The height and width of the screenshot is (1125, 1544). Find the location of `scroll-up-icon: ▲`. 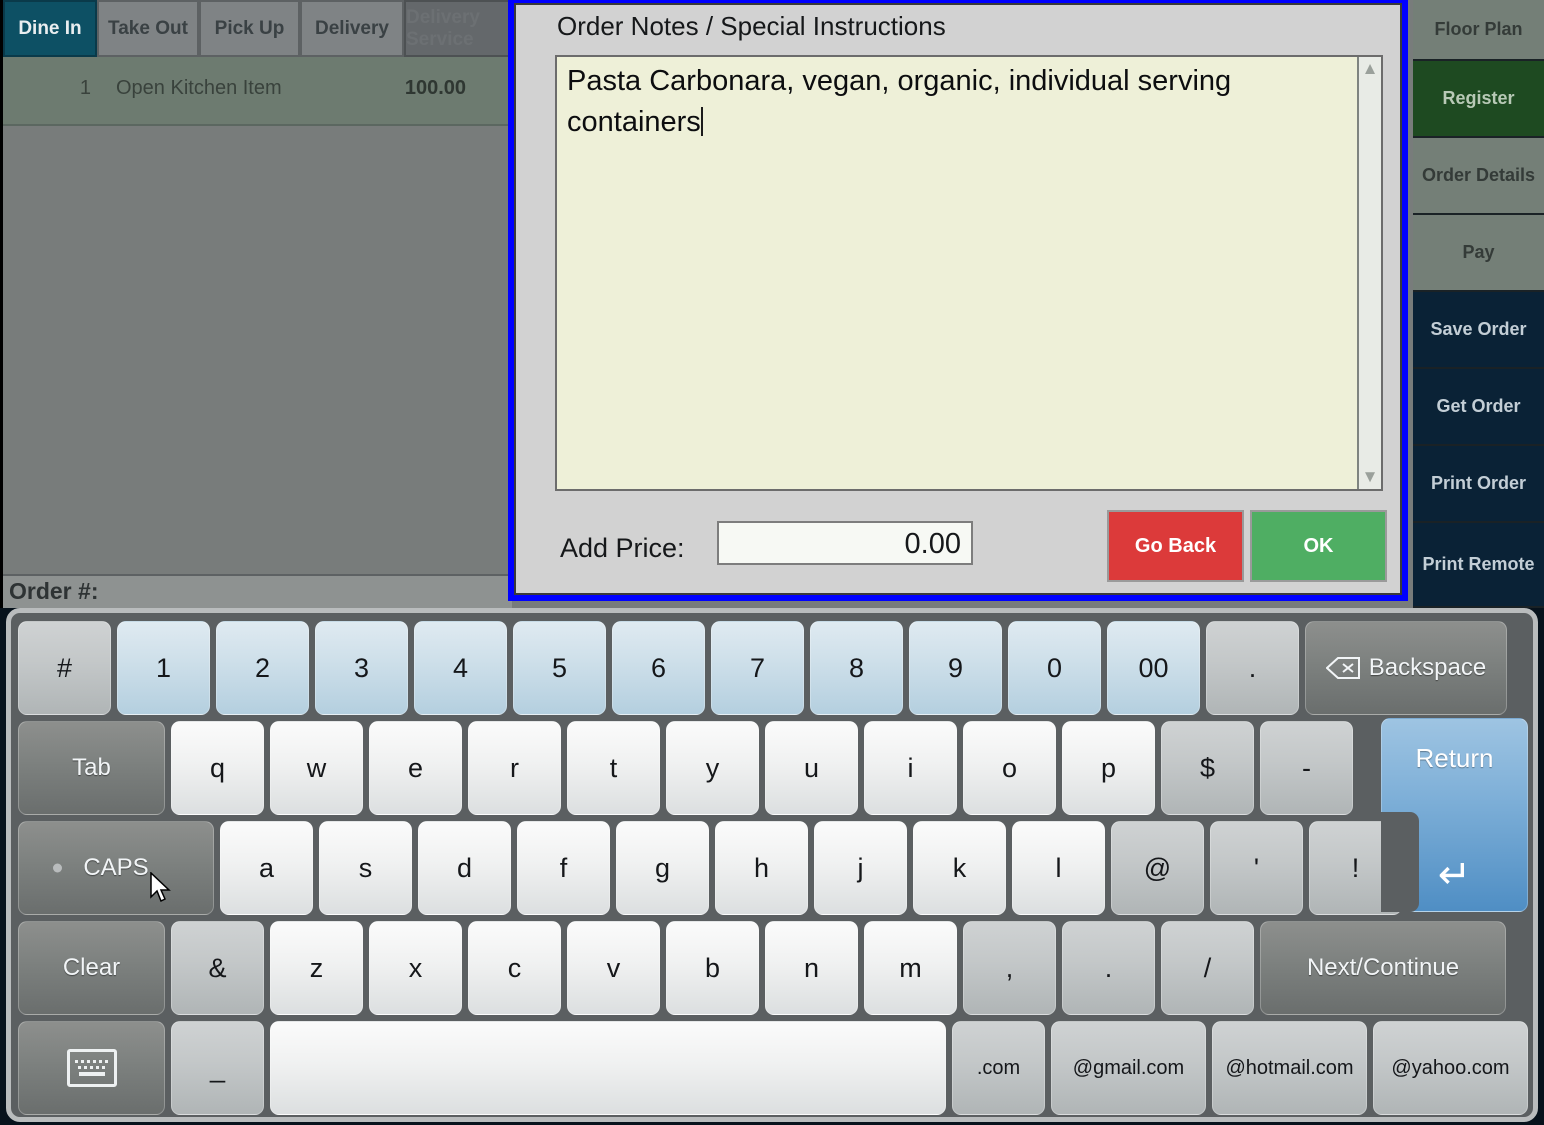

scroll-up-icon: ▲ is located at coordinates (1370, 69).